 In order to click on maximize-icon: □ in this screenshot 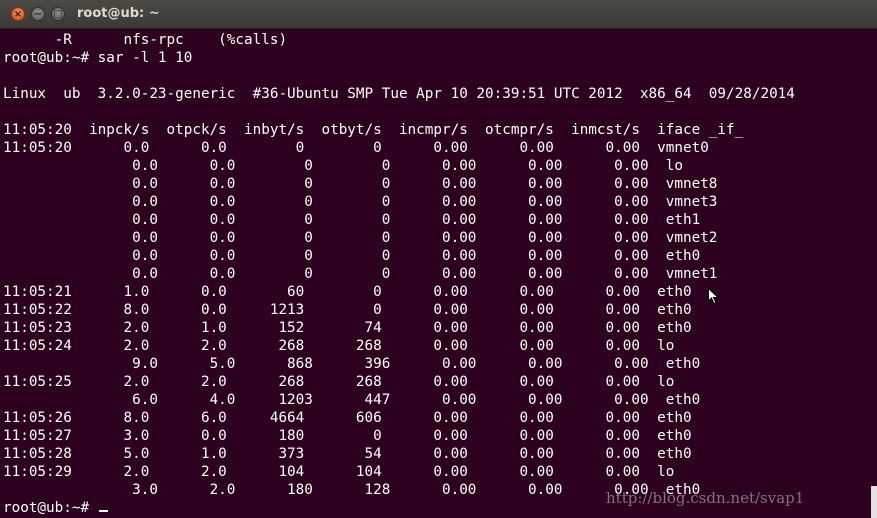, I will do `click(58, 14)`.